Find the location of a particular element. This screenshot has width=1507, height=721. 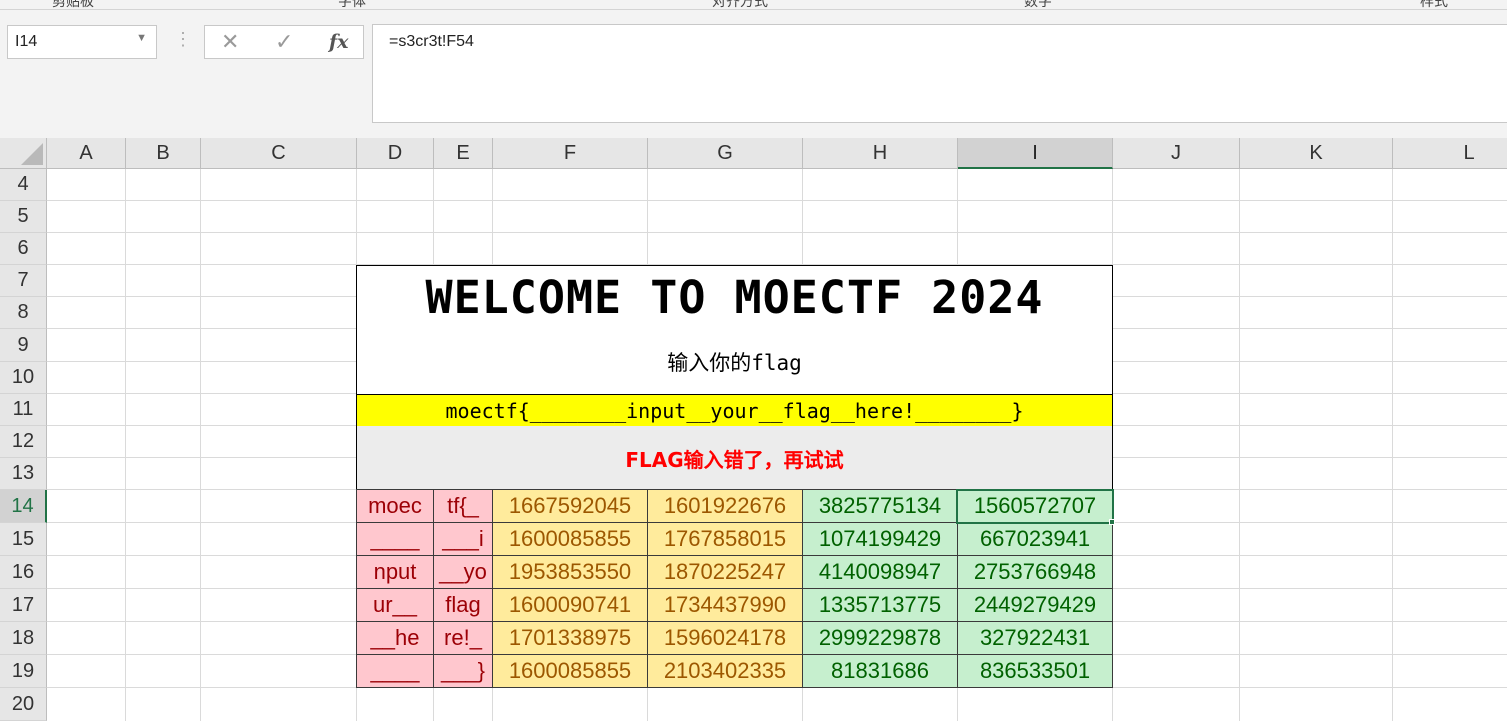

column-header-b: B is located at coordinates (163, 153).